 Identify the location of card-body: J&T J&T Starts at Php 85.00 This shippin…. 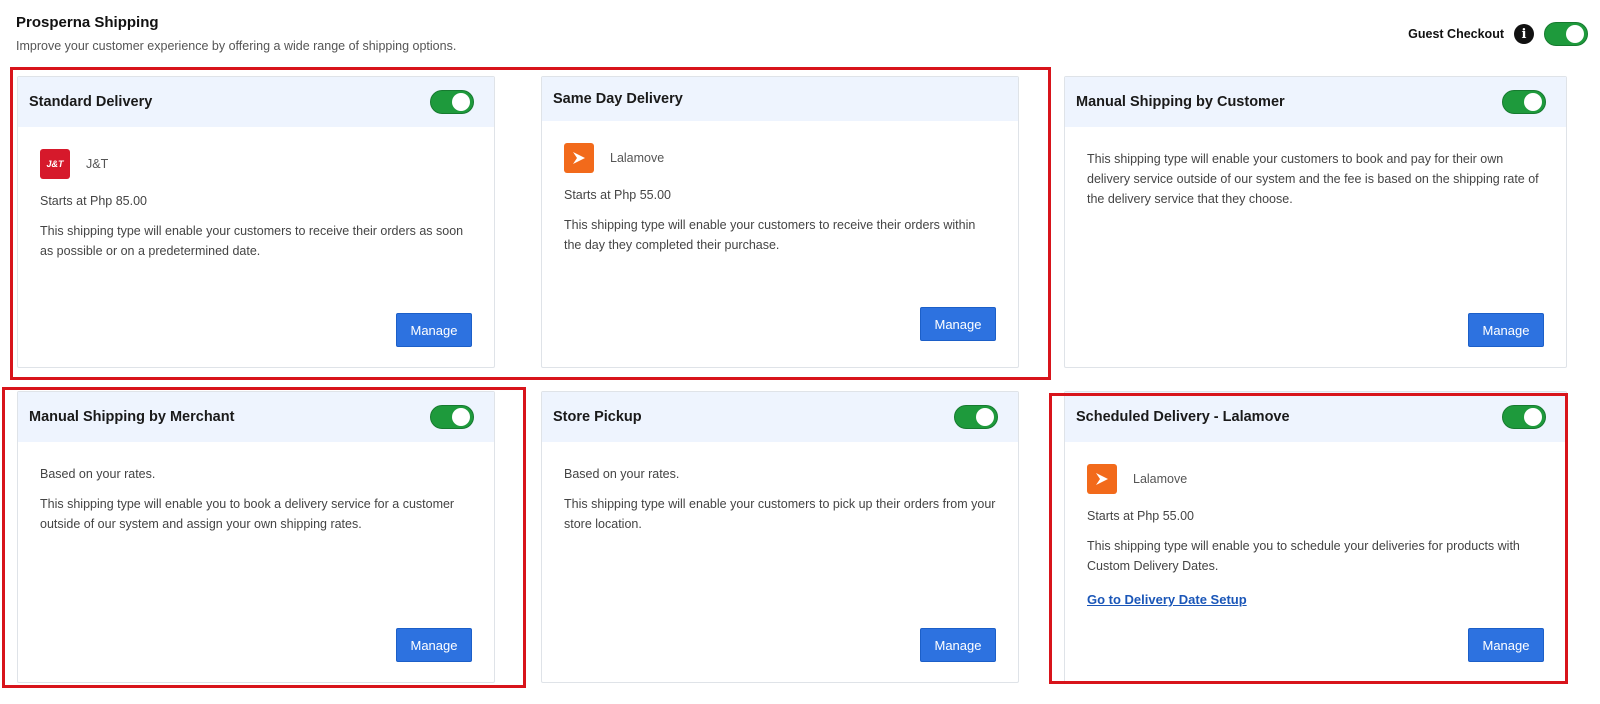
(256, 194).